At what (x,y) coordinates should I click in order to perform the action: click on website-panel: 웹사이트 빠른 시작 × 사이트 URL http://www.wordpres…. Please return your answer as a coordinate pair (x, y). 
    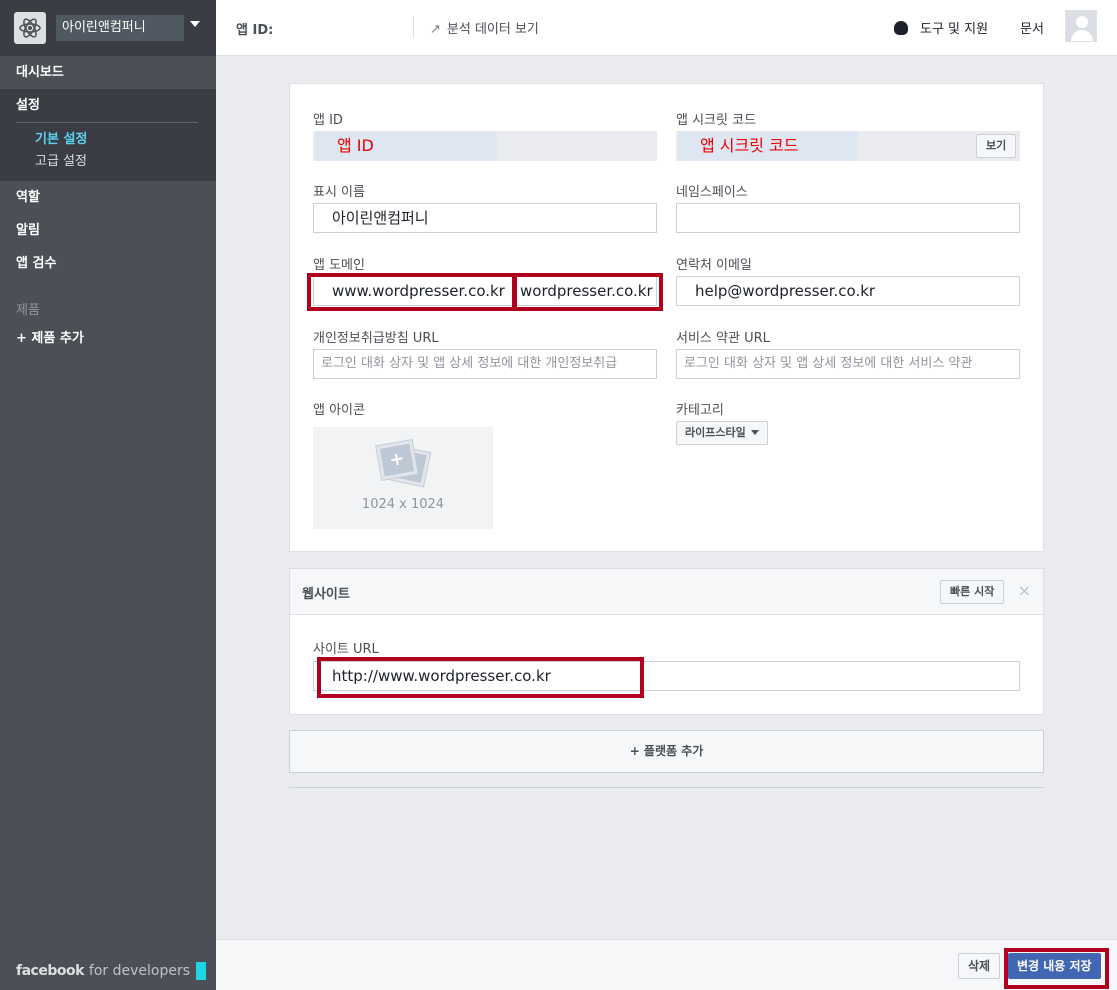
    Looking at the image, I should click on (666, 641).